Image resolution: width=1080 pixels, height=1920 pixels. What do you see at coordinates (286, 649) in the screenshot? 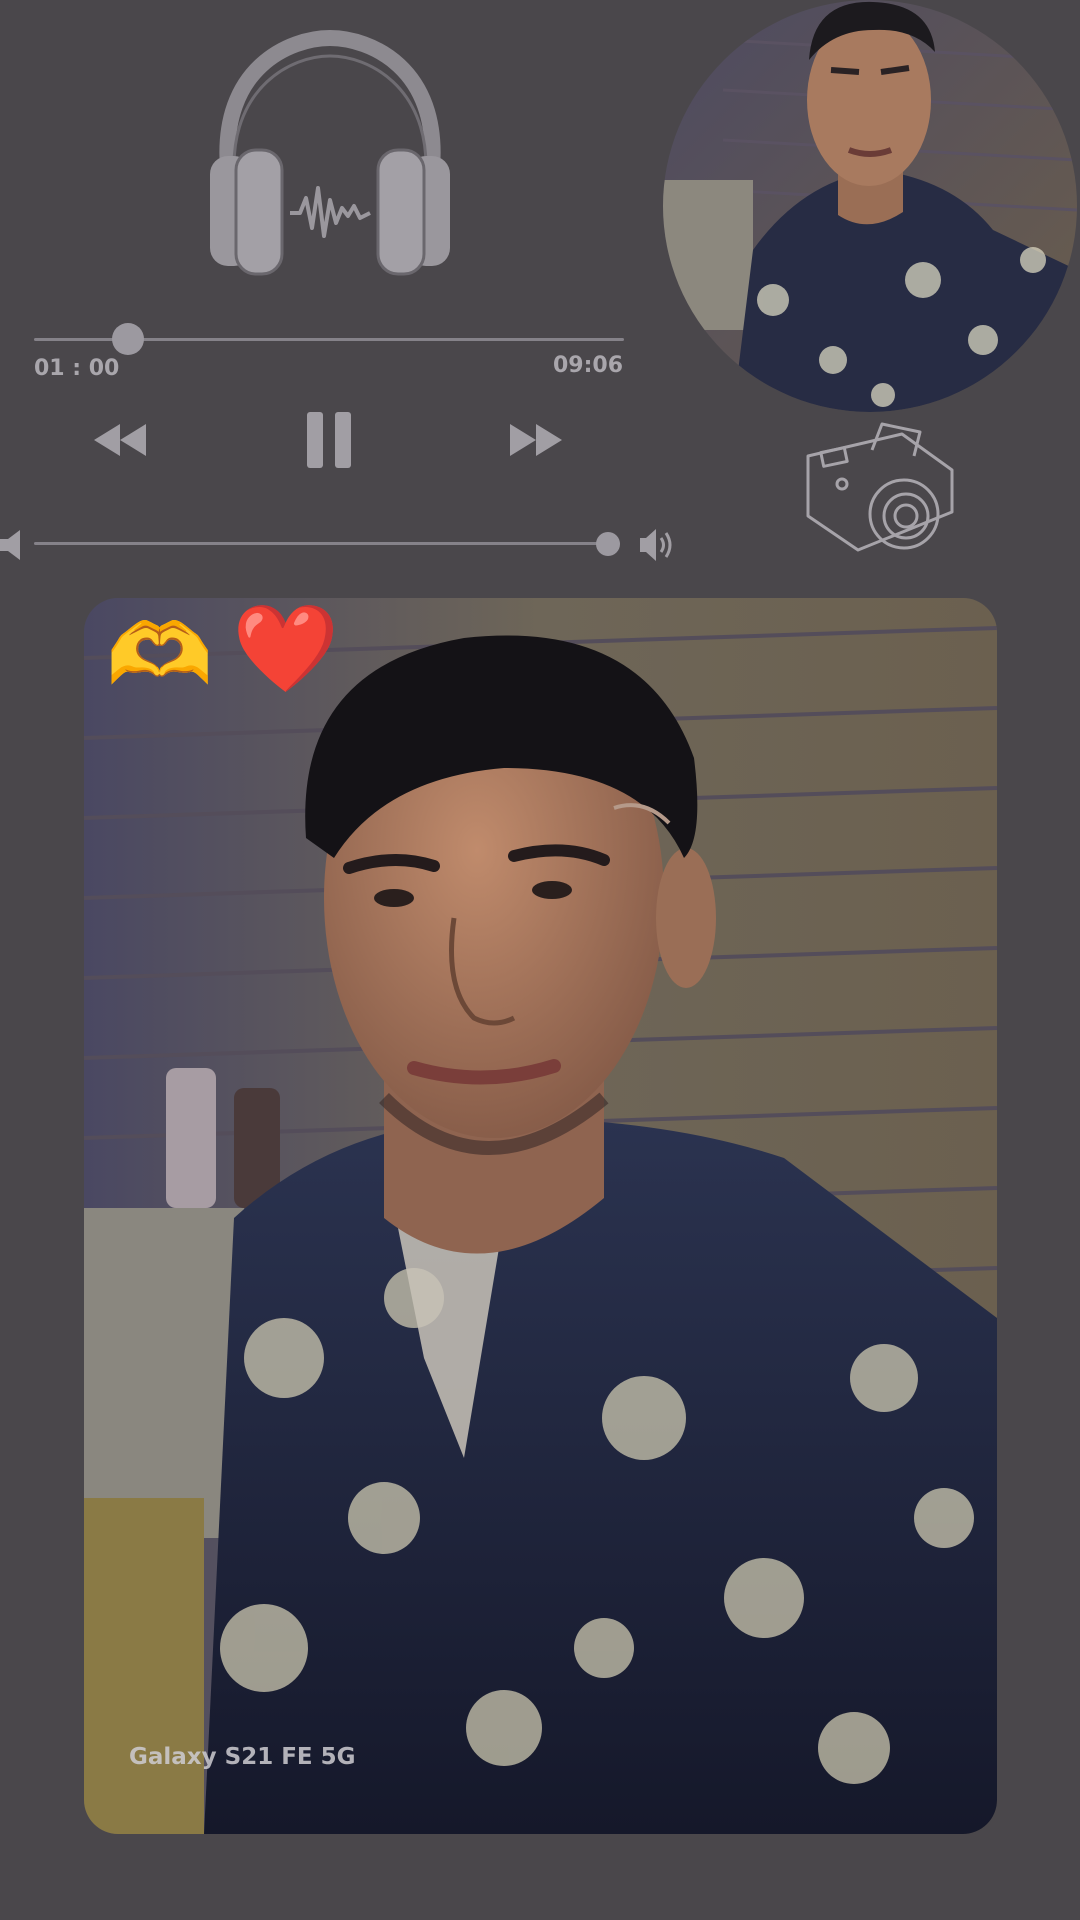
I see `heart-emoji: ❤️` at bounding box center [286, 649].